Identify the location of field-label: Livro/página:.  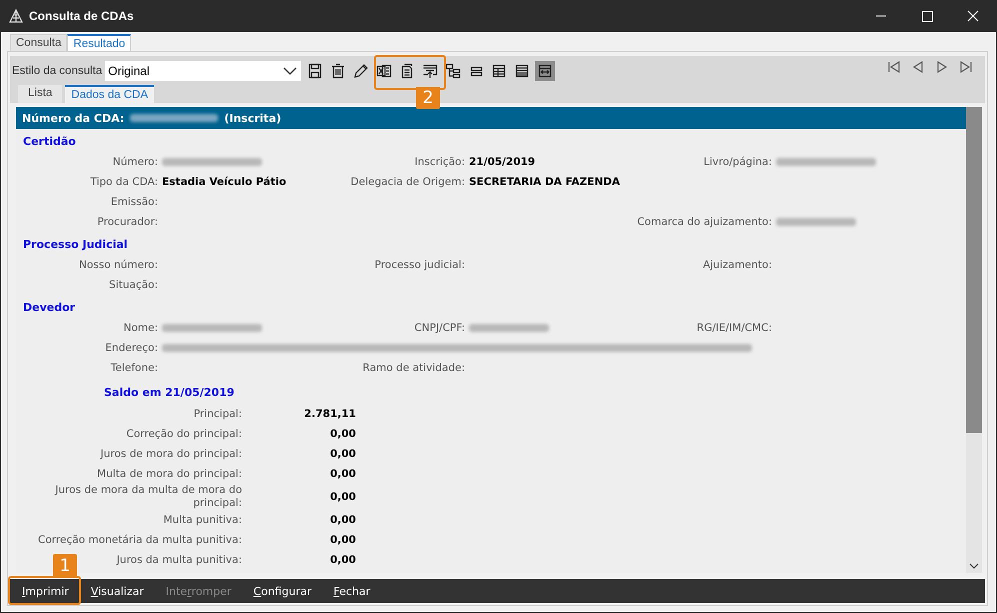
(737, 162).